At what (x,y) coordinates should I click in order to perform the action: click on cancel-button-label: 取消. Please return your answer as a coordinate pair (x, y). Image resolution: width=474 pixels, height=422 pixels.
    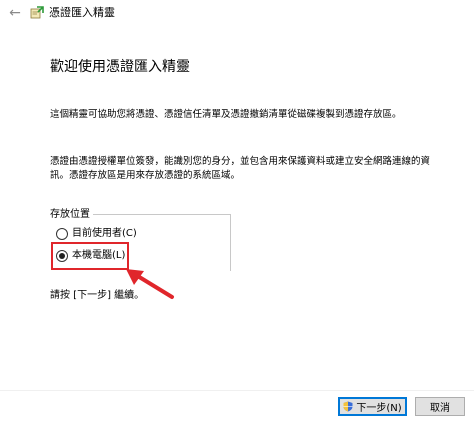
    Looking at the image, I should click on (440, 408).